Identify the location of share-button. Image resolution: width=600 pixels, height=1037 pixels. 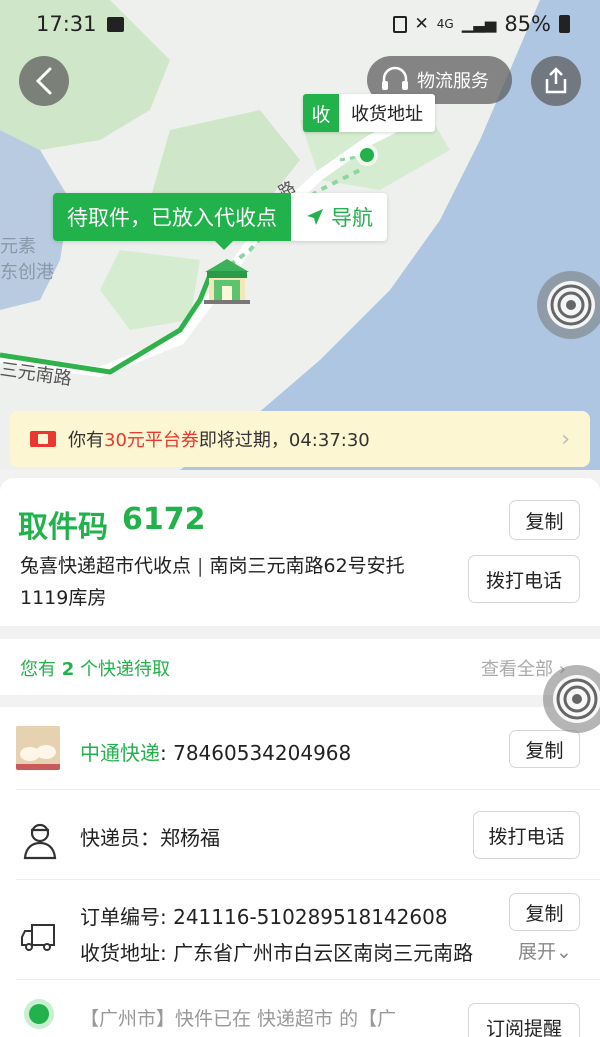
(556, 81).